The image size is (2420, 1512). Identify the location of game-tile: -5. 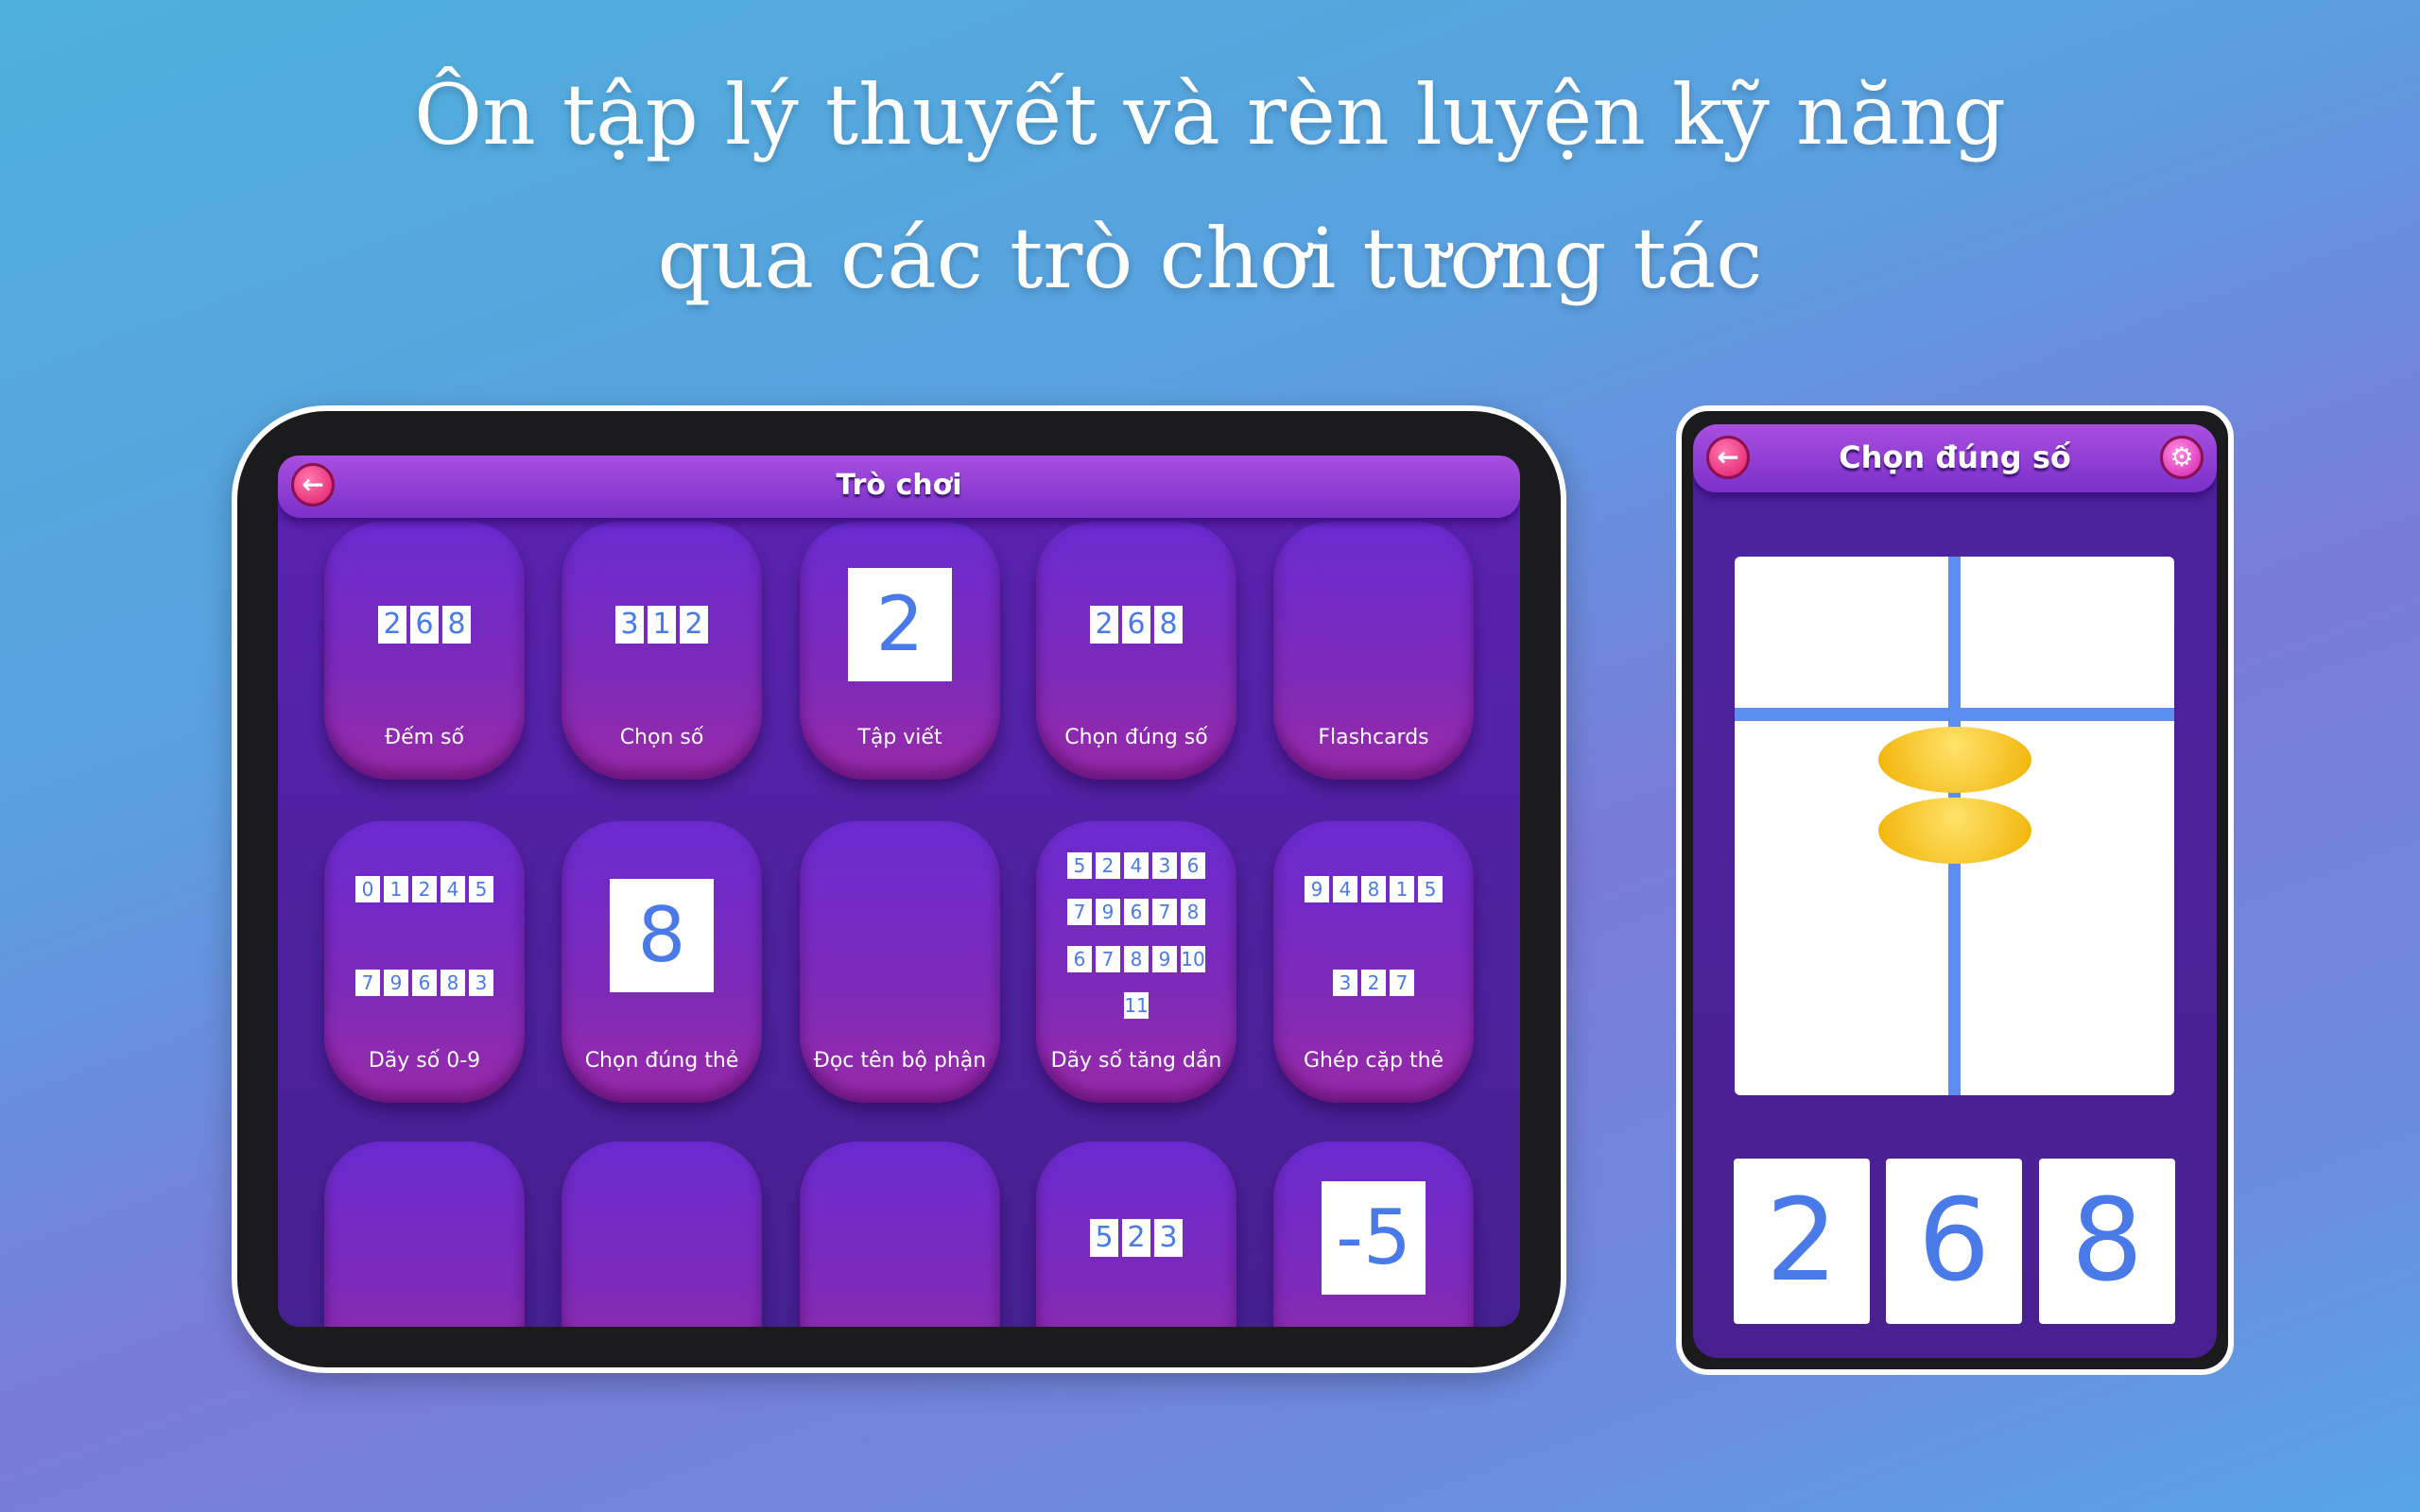
(1373, 1234).